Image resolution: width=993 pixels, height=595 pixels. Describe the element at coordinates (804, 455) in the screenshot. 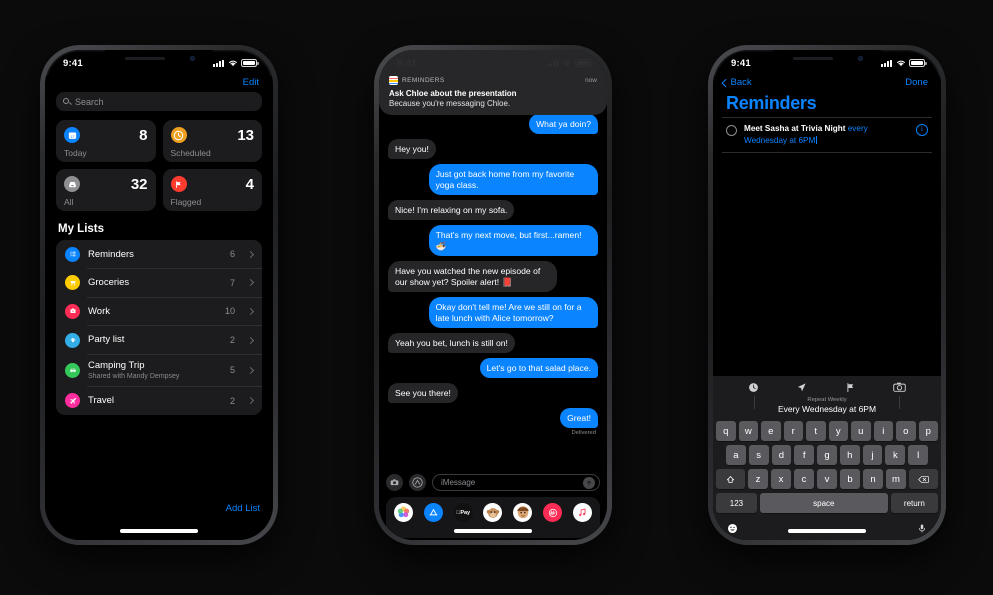

I see `key-f: f` at that location.